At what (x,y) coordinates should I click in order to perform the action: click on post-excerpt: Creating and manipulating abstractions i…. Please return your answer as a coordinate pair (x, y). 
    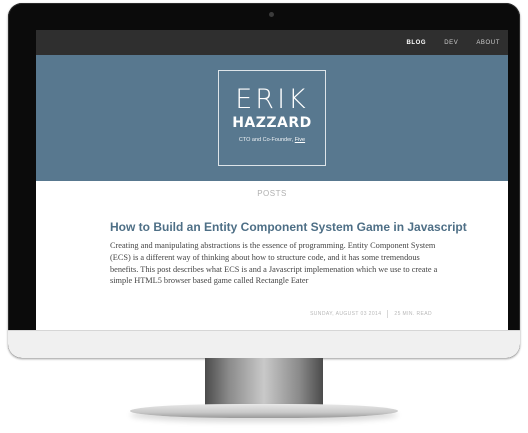
    Looking at the image, I should click on (274, 263).